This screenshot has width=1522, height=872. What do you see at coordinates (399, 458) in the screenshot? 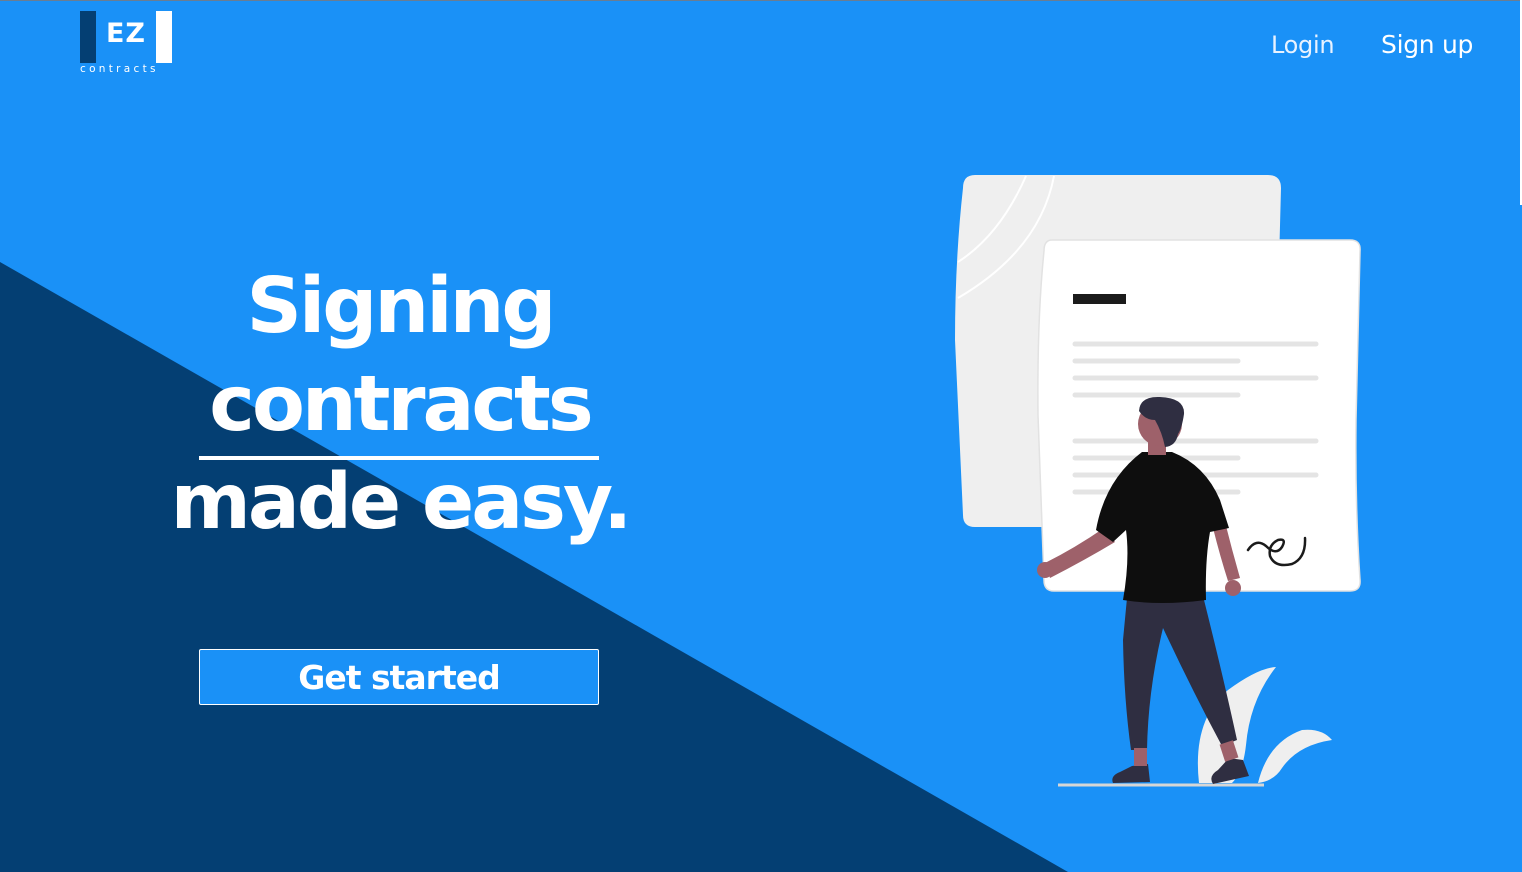
I see `headline-underline` at bounding box center [399, 458].